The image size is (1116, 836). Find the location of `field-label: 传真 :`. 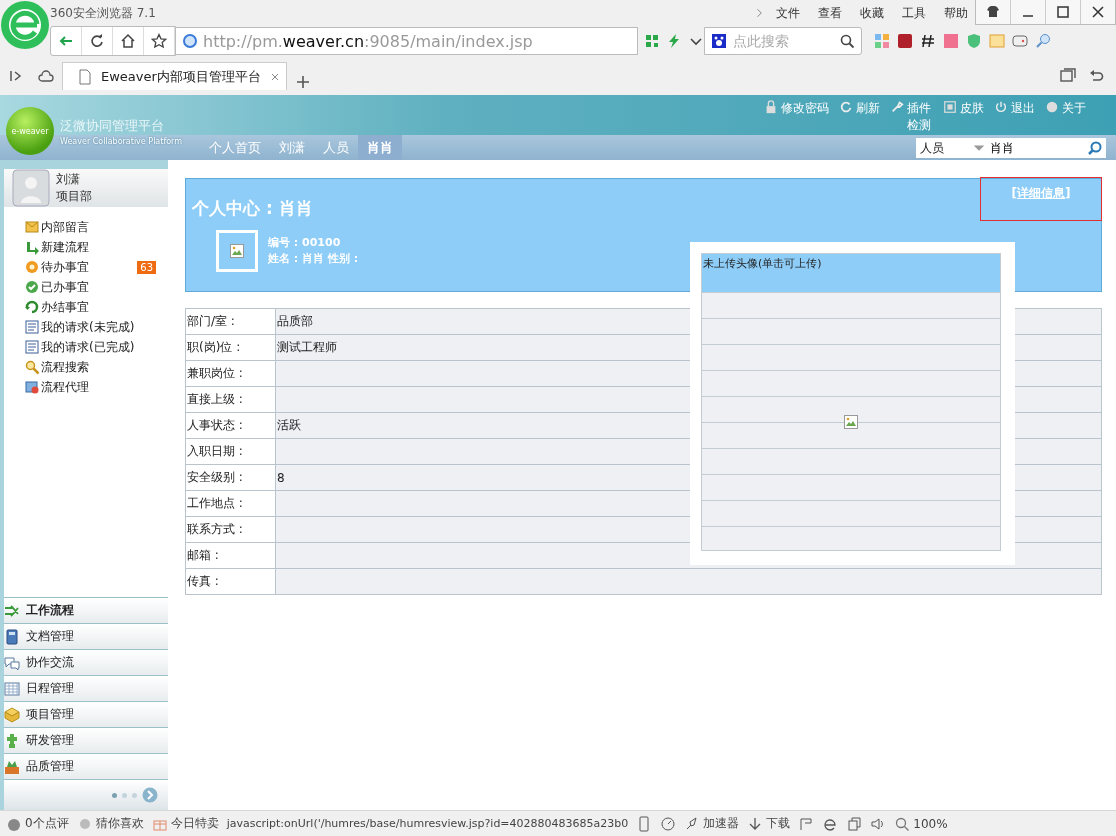

field-label: 传真 : is located at coordinates (230, 581).